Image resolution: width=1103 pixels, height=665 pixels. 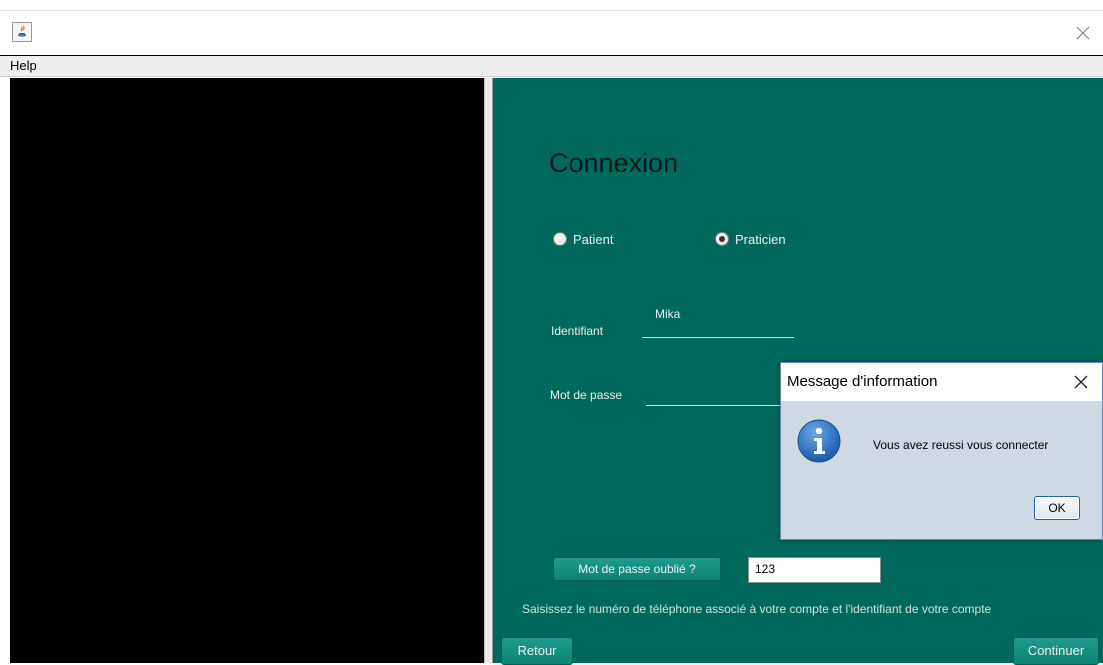 I want to click on identifiant-input: Mika, so click(x=667, y=314).